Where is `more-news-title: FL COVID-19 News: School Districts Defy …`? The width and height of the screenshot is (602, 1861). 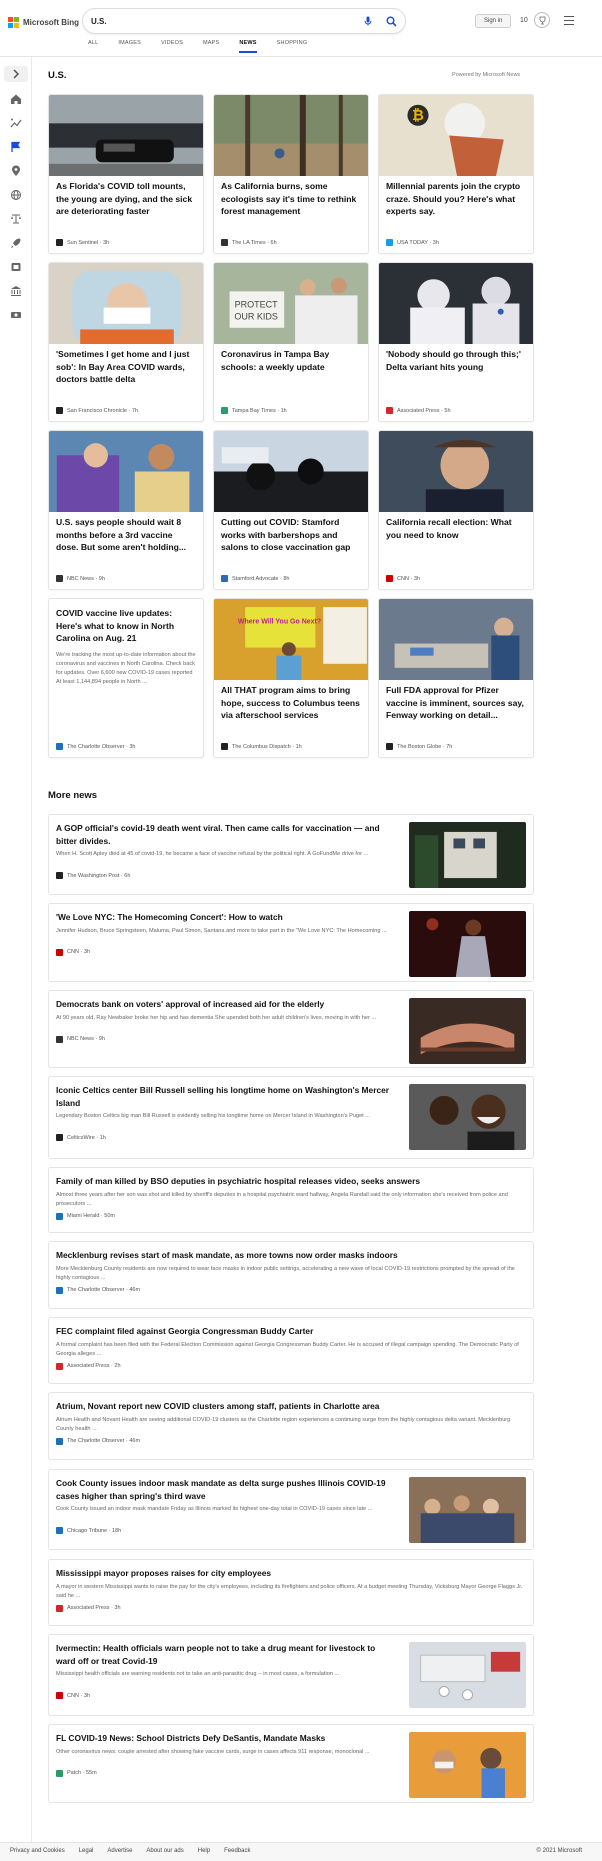 more-news-title: FL COVID-19 News: School Districts Defy … is located at coordinates (226, 1738).